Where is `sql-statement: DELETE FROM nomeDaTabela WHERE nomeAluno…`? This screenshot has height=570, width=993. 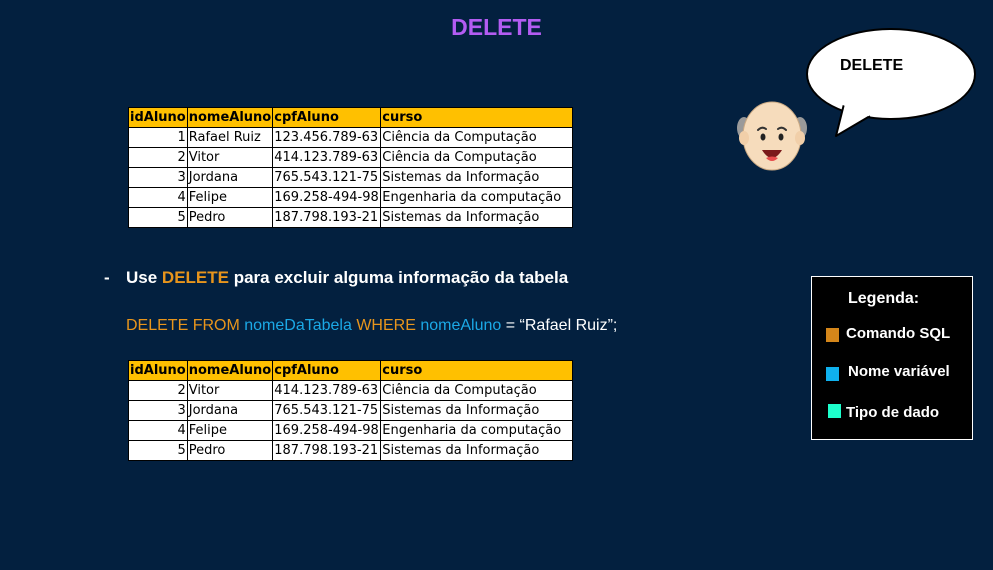
sql-statement: DELETE FROM nomeDaTabela WHERE nomeAluno… is located at coordinates (371, 326).